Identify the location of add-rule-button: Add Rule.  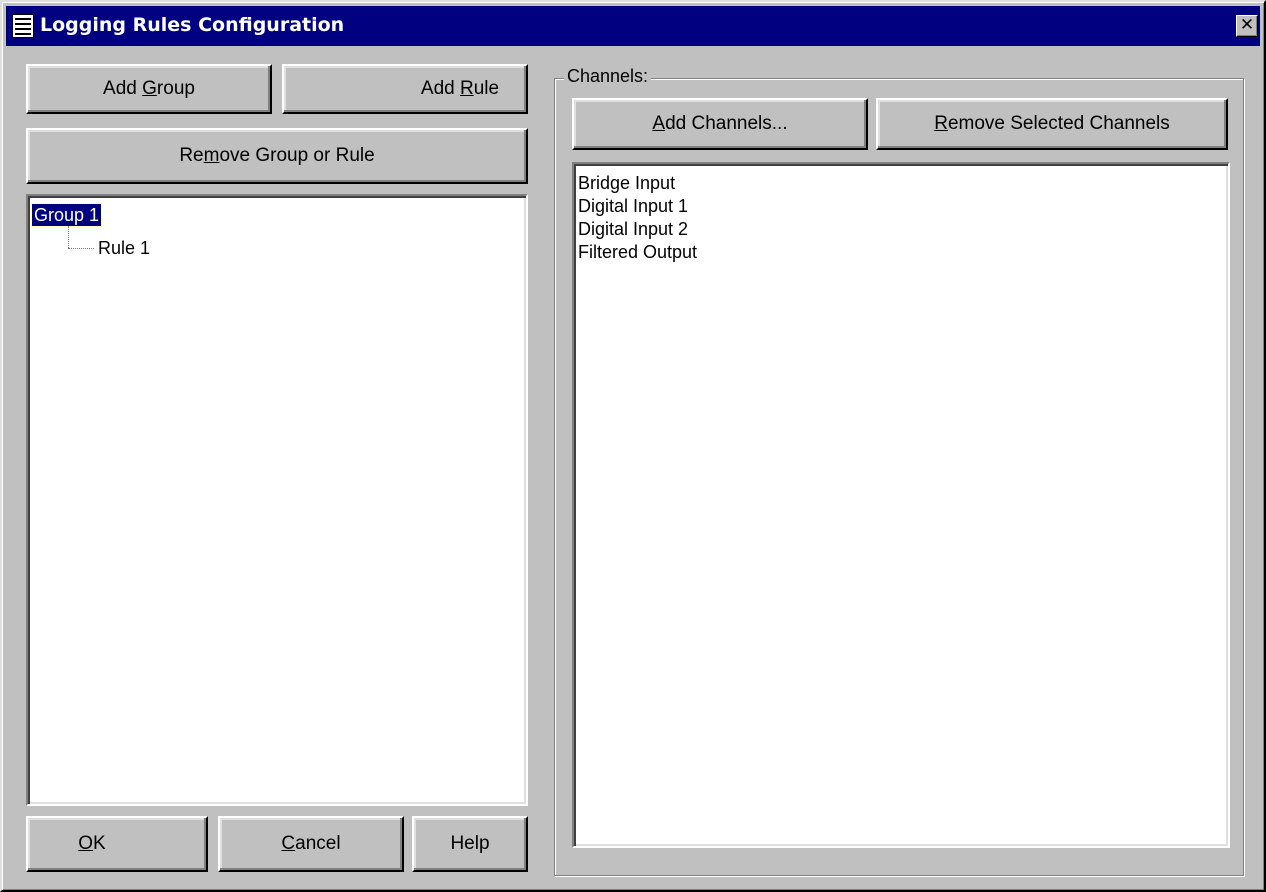
(405, 89).